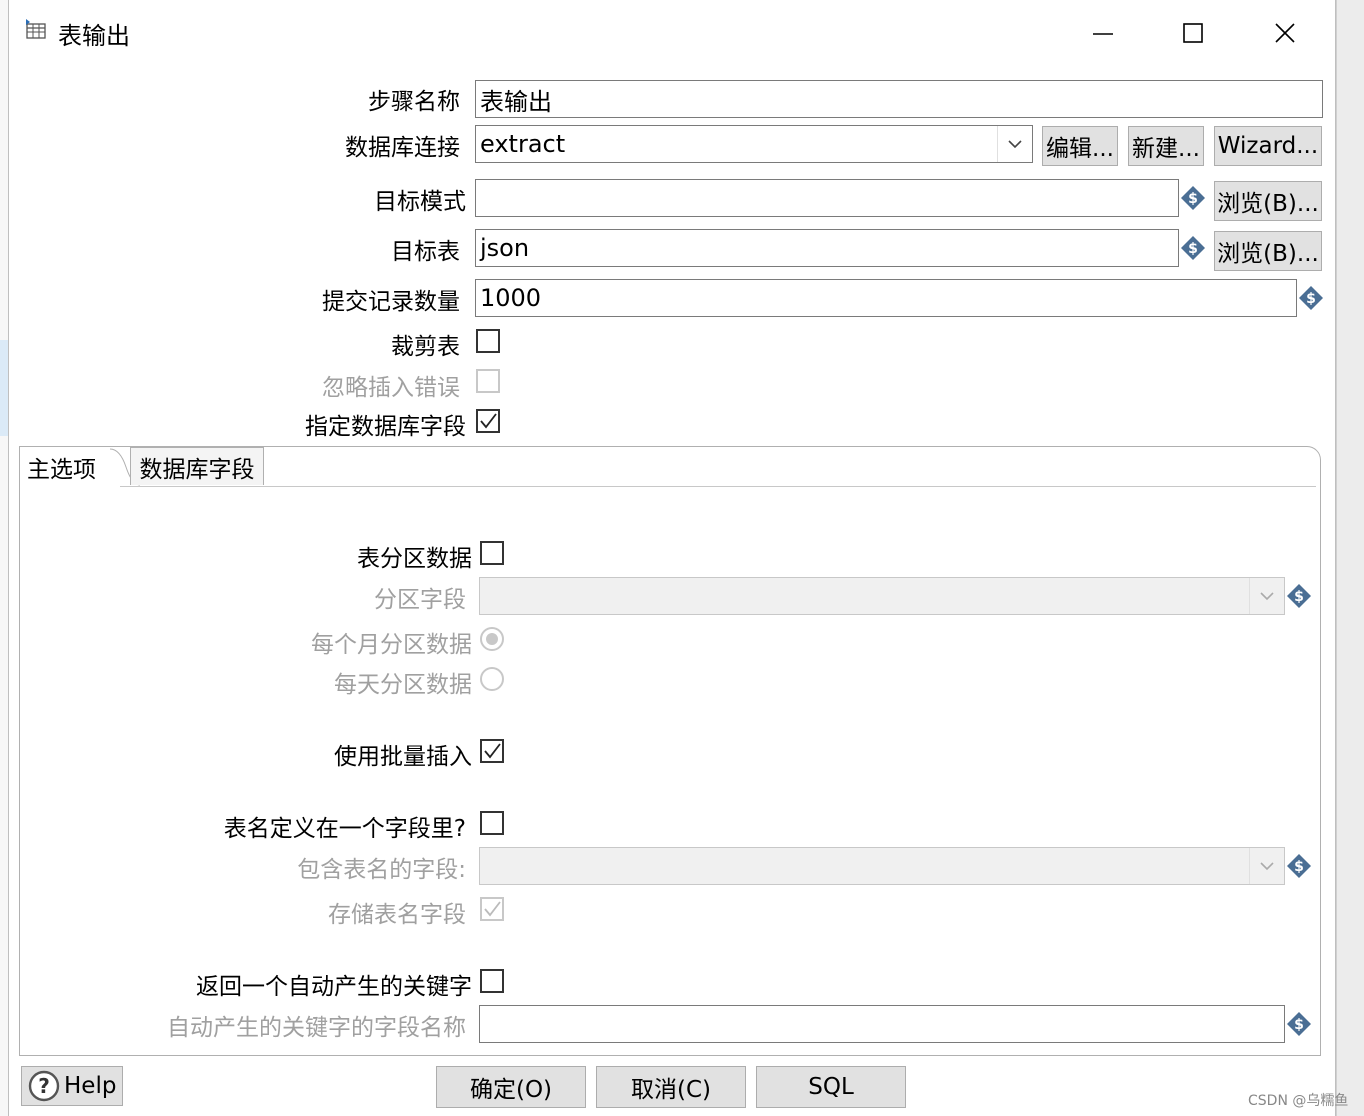 The height and width of the screenshot is (1116, 1364). I want to click on truncate-table-checkbox, so click(488, 341).